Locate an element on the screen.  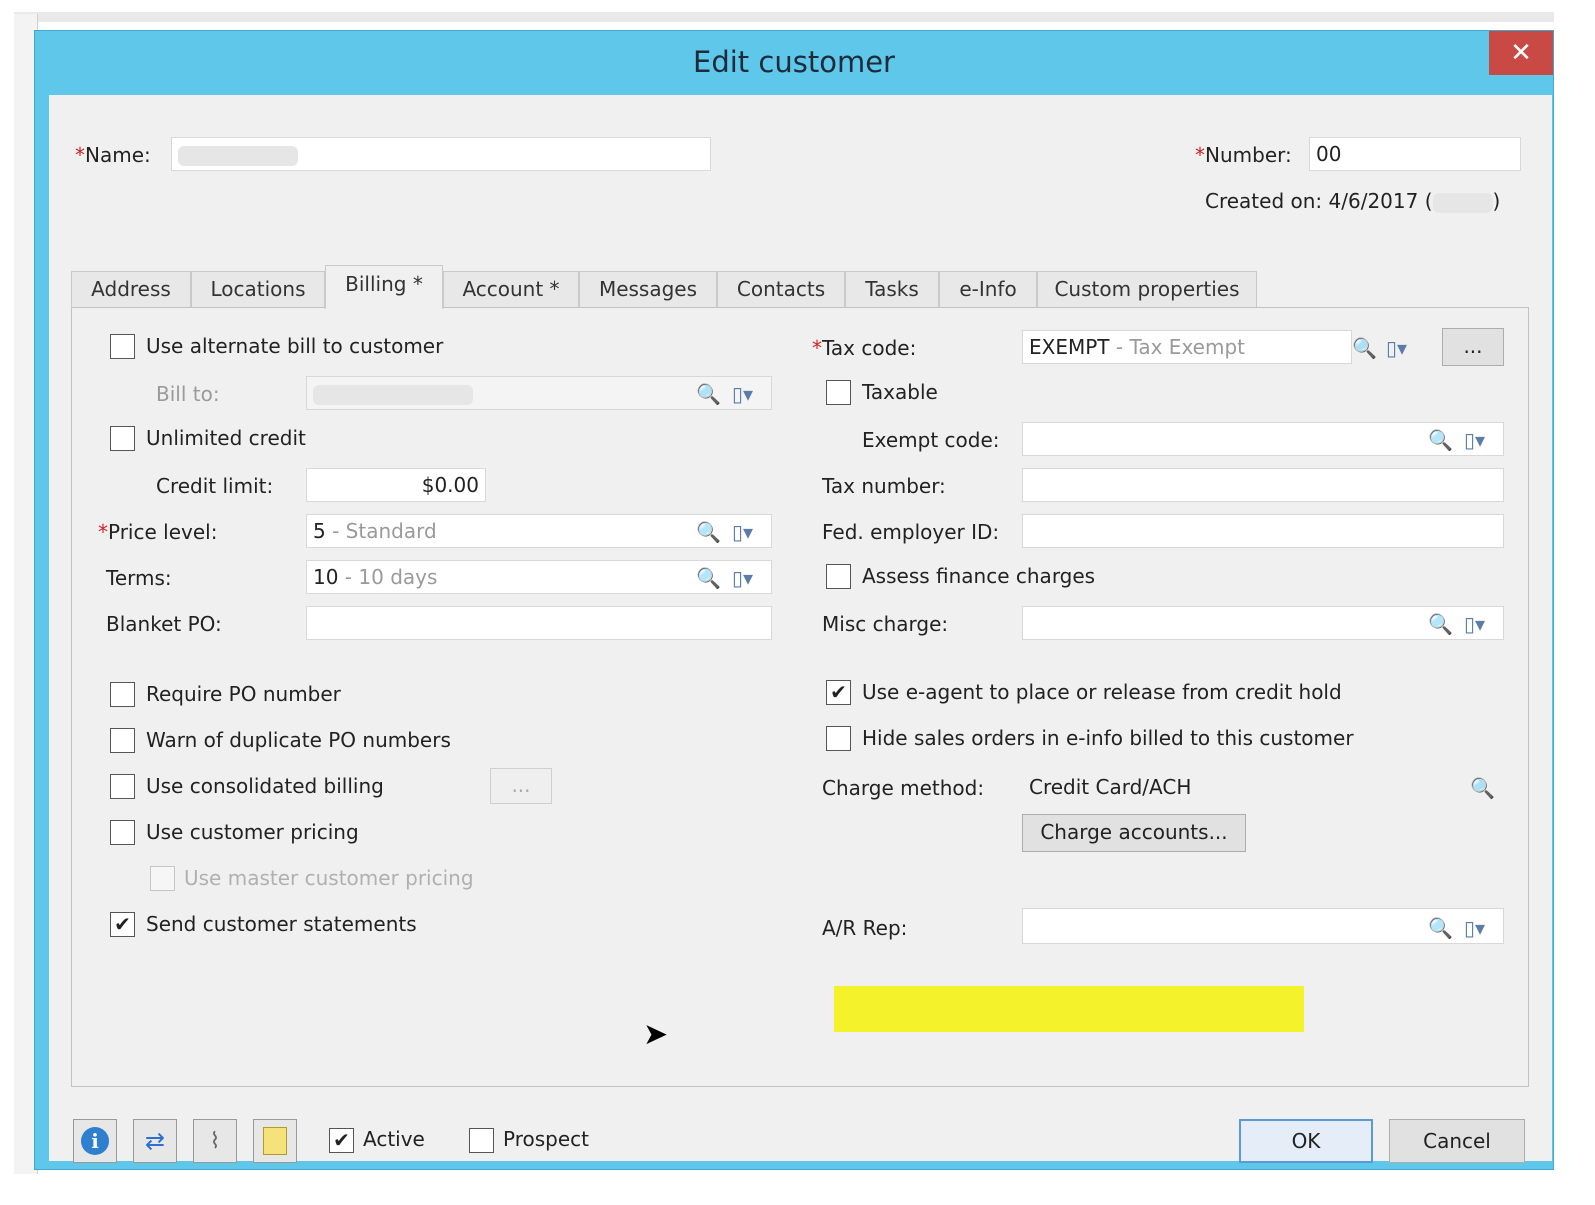
prospect-label: Prospect is located at coordinates (546, 1139).